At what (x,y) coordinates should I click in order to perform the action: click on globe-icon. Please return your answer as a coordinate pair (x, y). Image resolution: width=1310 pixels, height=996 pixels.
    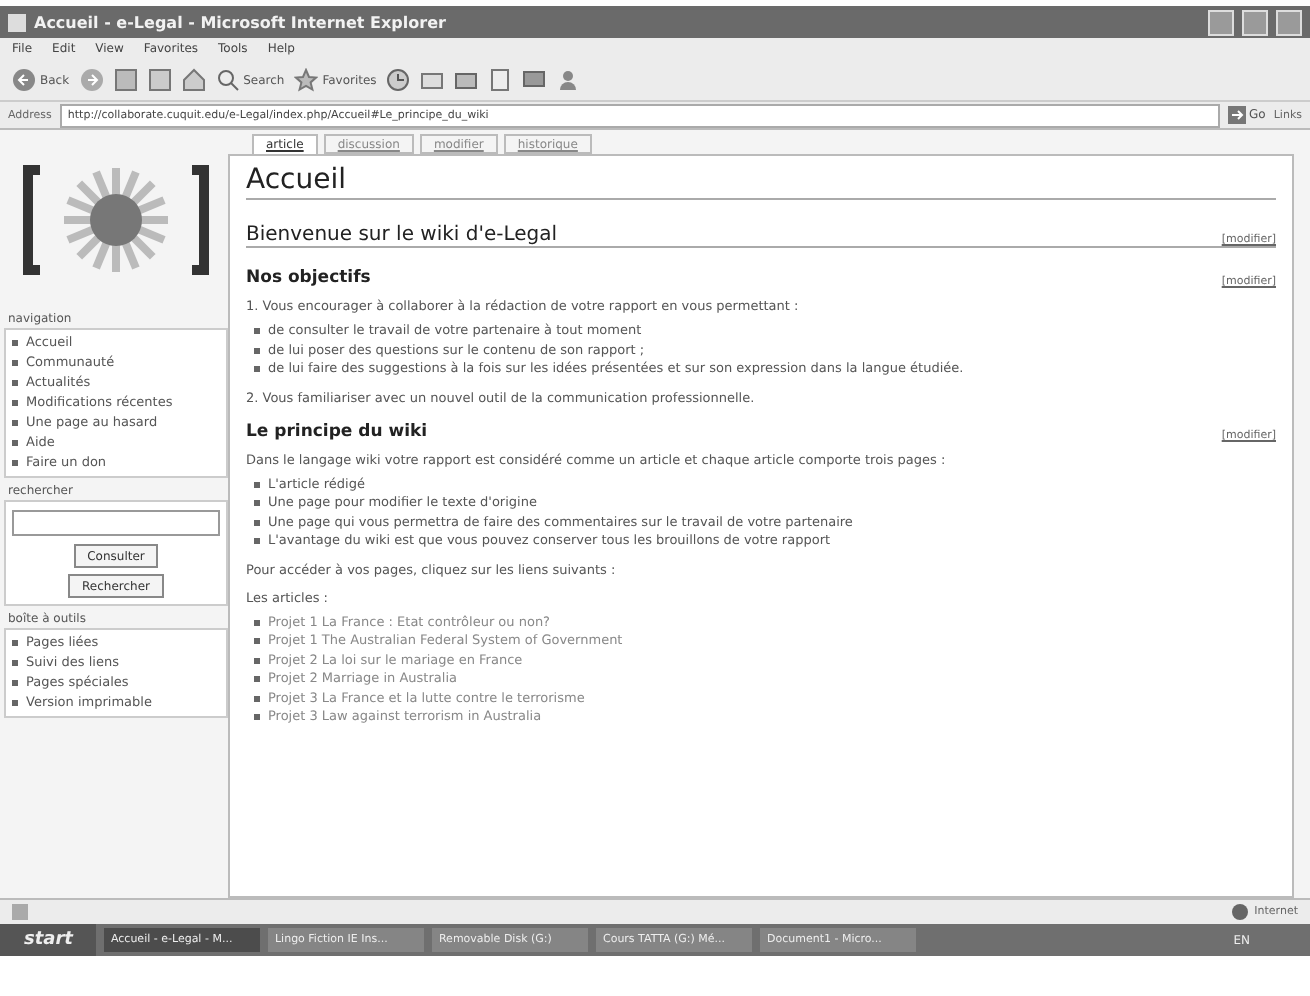
    Looking at the image, I should click on (1240, 912).